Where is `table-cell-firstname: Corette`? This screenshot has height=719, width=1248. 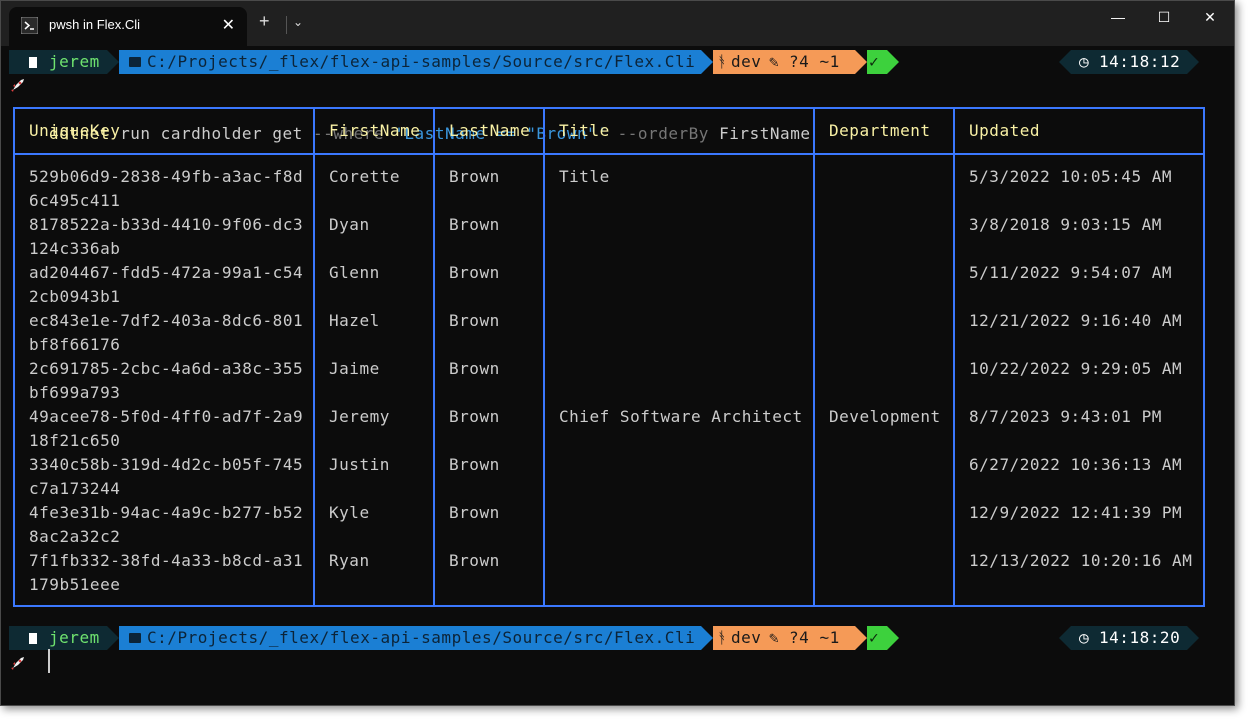
table-cell-firstname: Corette is located at coordinates (365, 176).